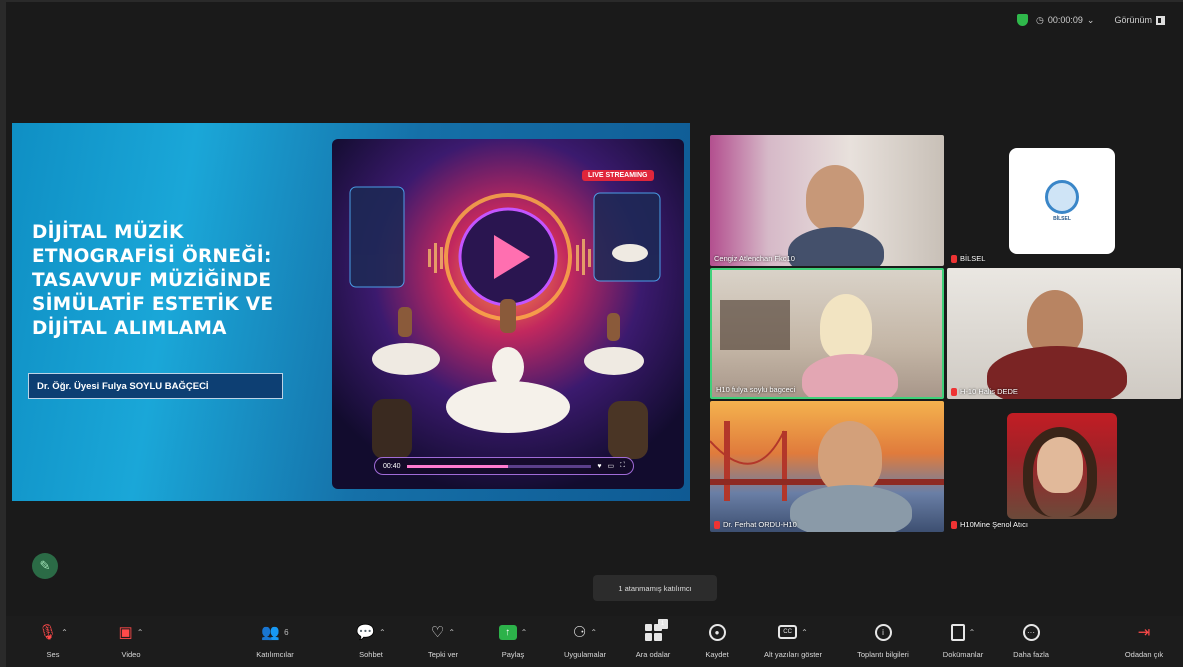 The width and height of the screenshot is (1183, 667). I want to click on participant-tile: Dr. Ferhat ORDU-H10, so click(827, 466).